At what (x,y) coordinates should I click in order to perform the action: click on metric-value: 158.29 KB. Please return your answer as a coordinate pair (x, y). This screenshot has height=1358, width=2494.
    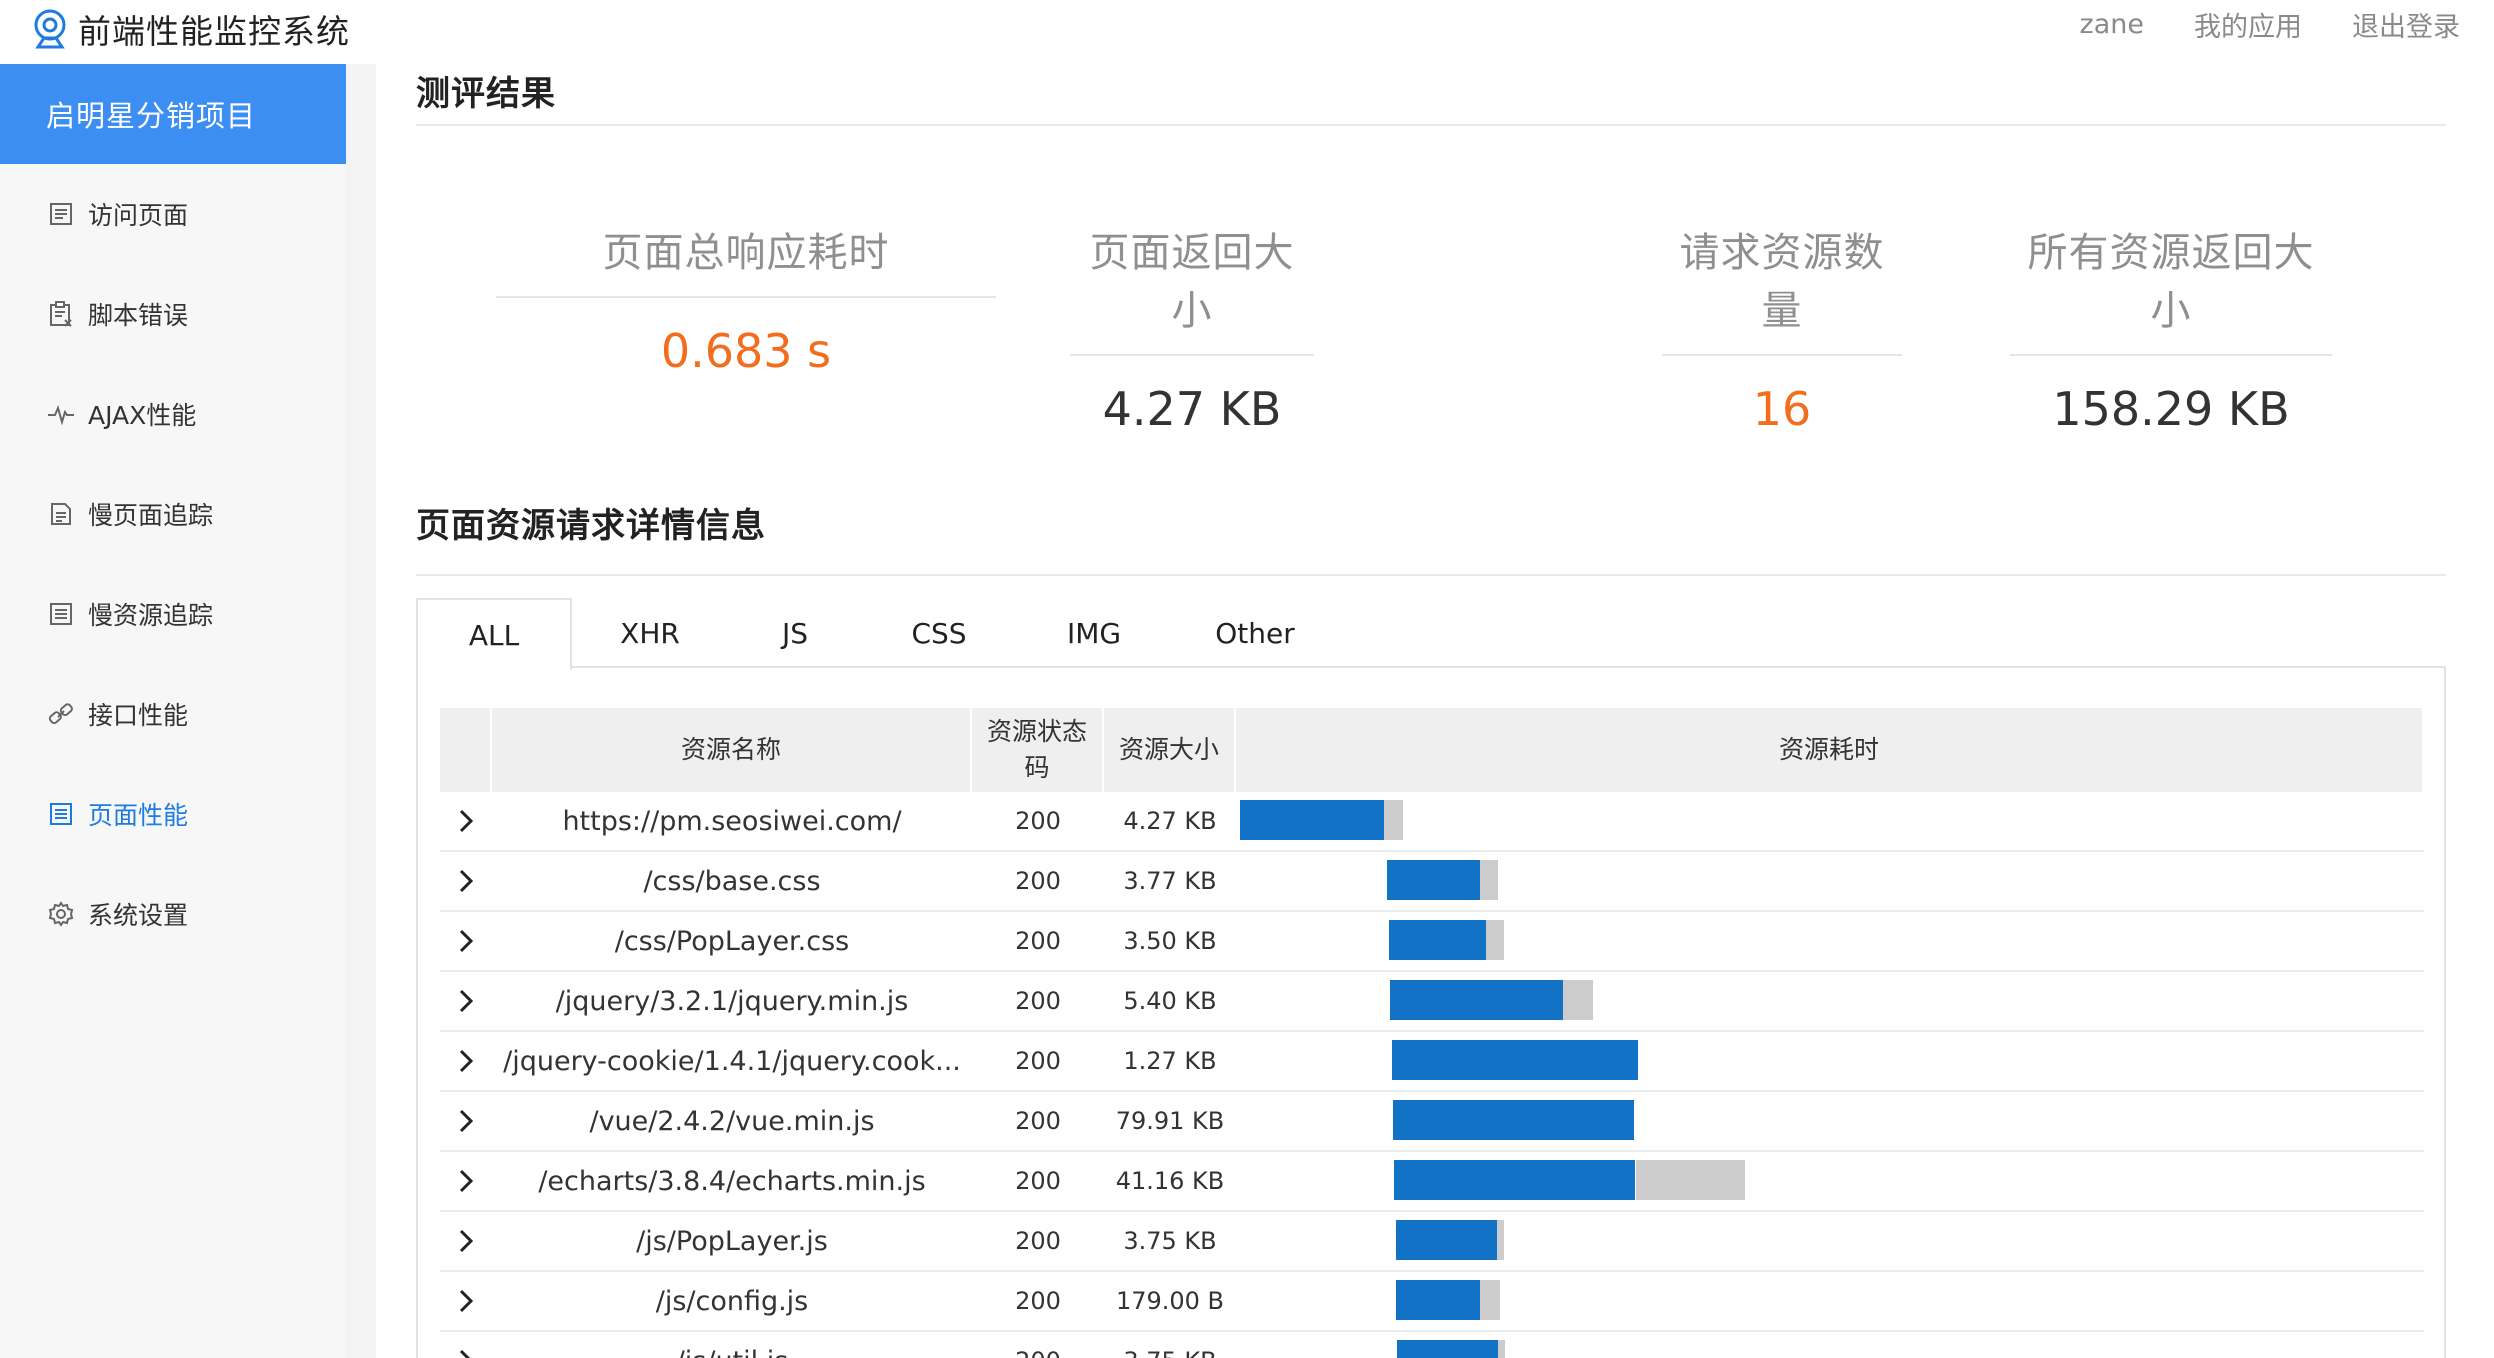
    Looking at the image, I should click on (2171, 409).